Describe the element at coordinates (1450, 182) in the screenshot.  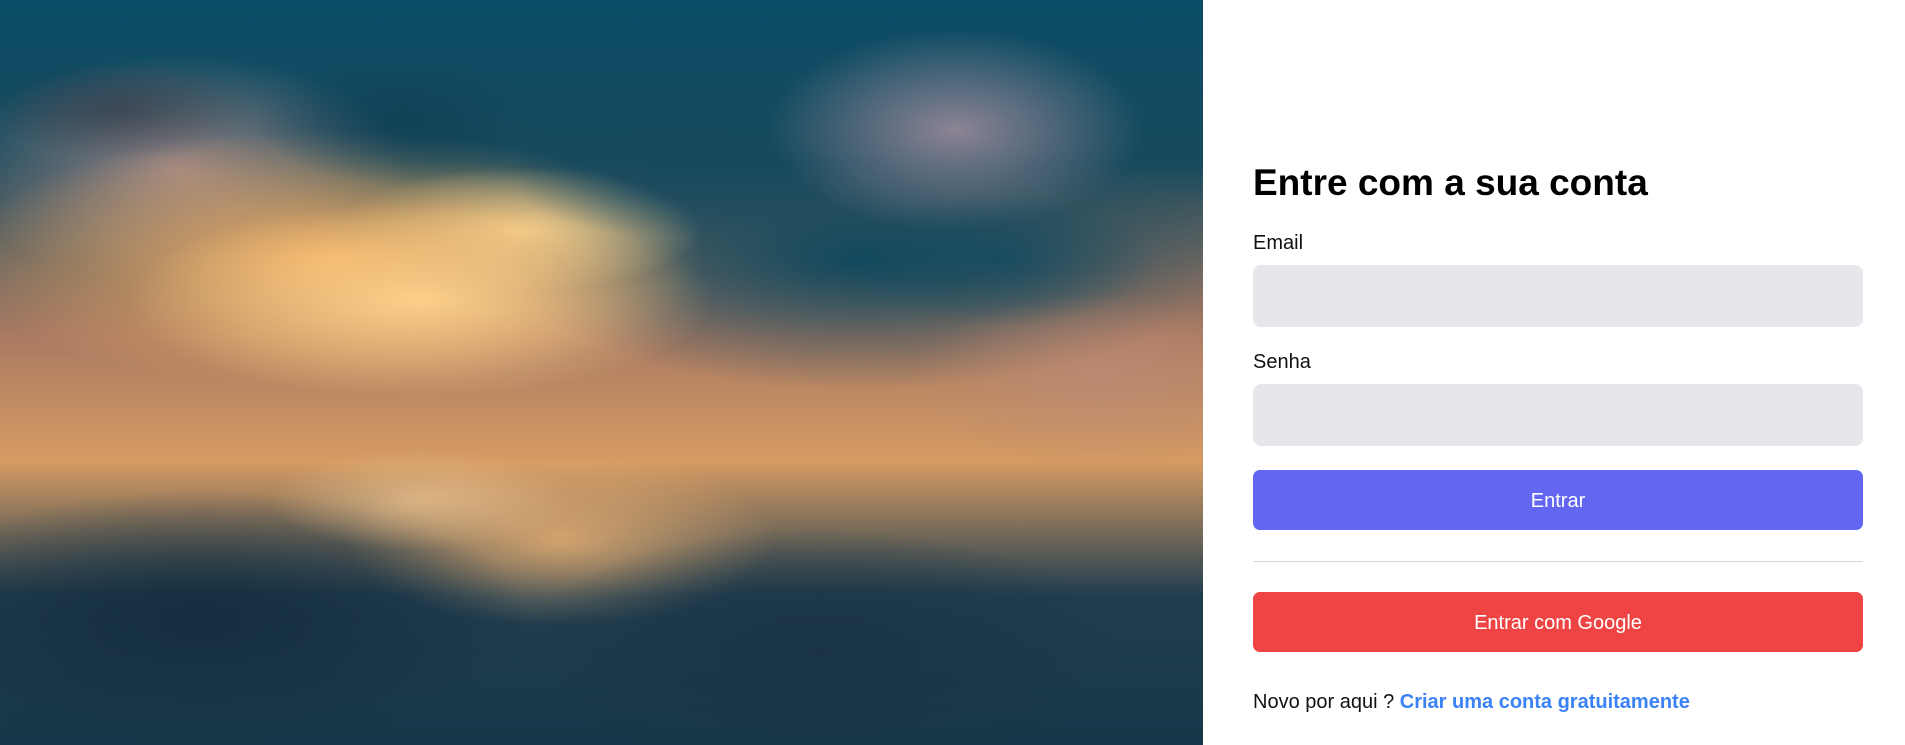
I see `page-title: Entre com a sua conta` at that location.